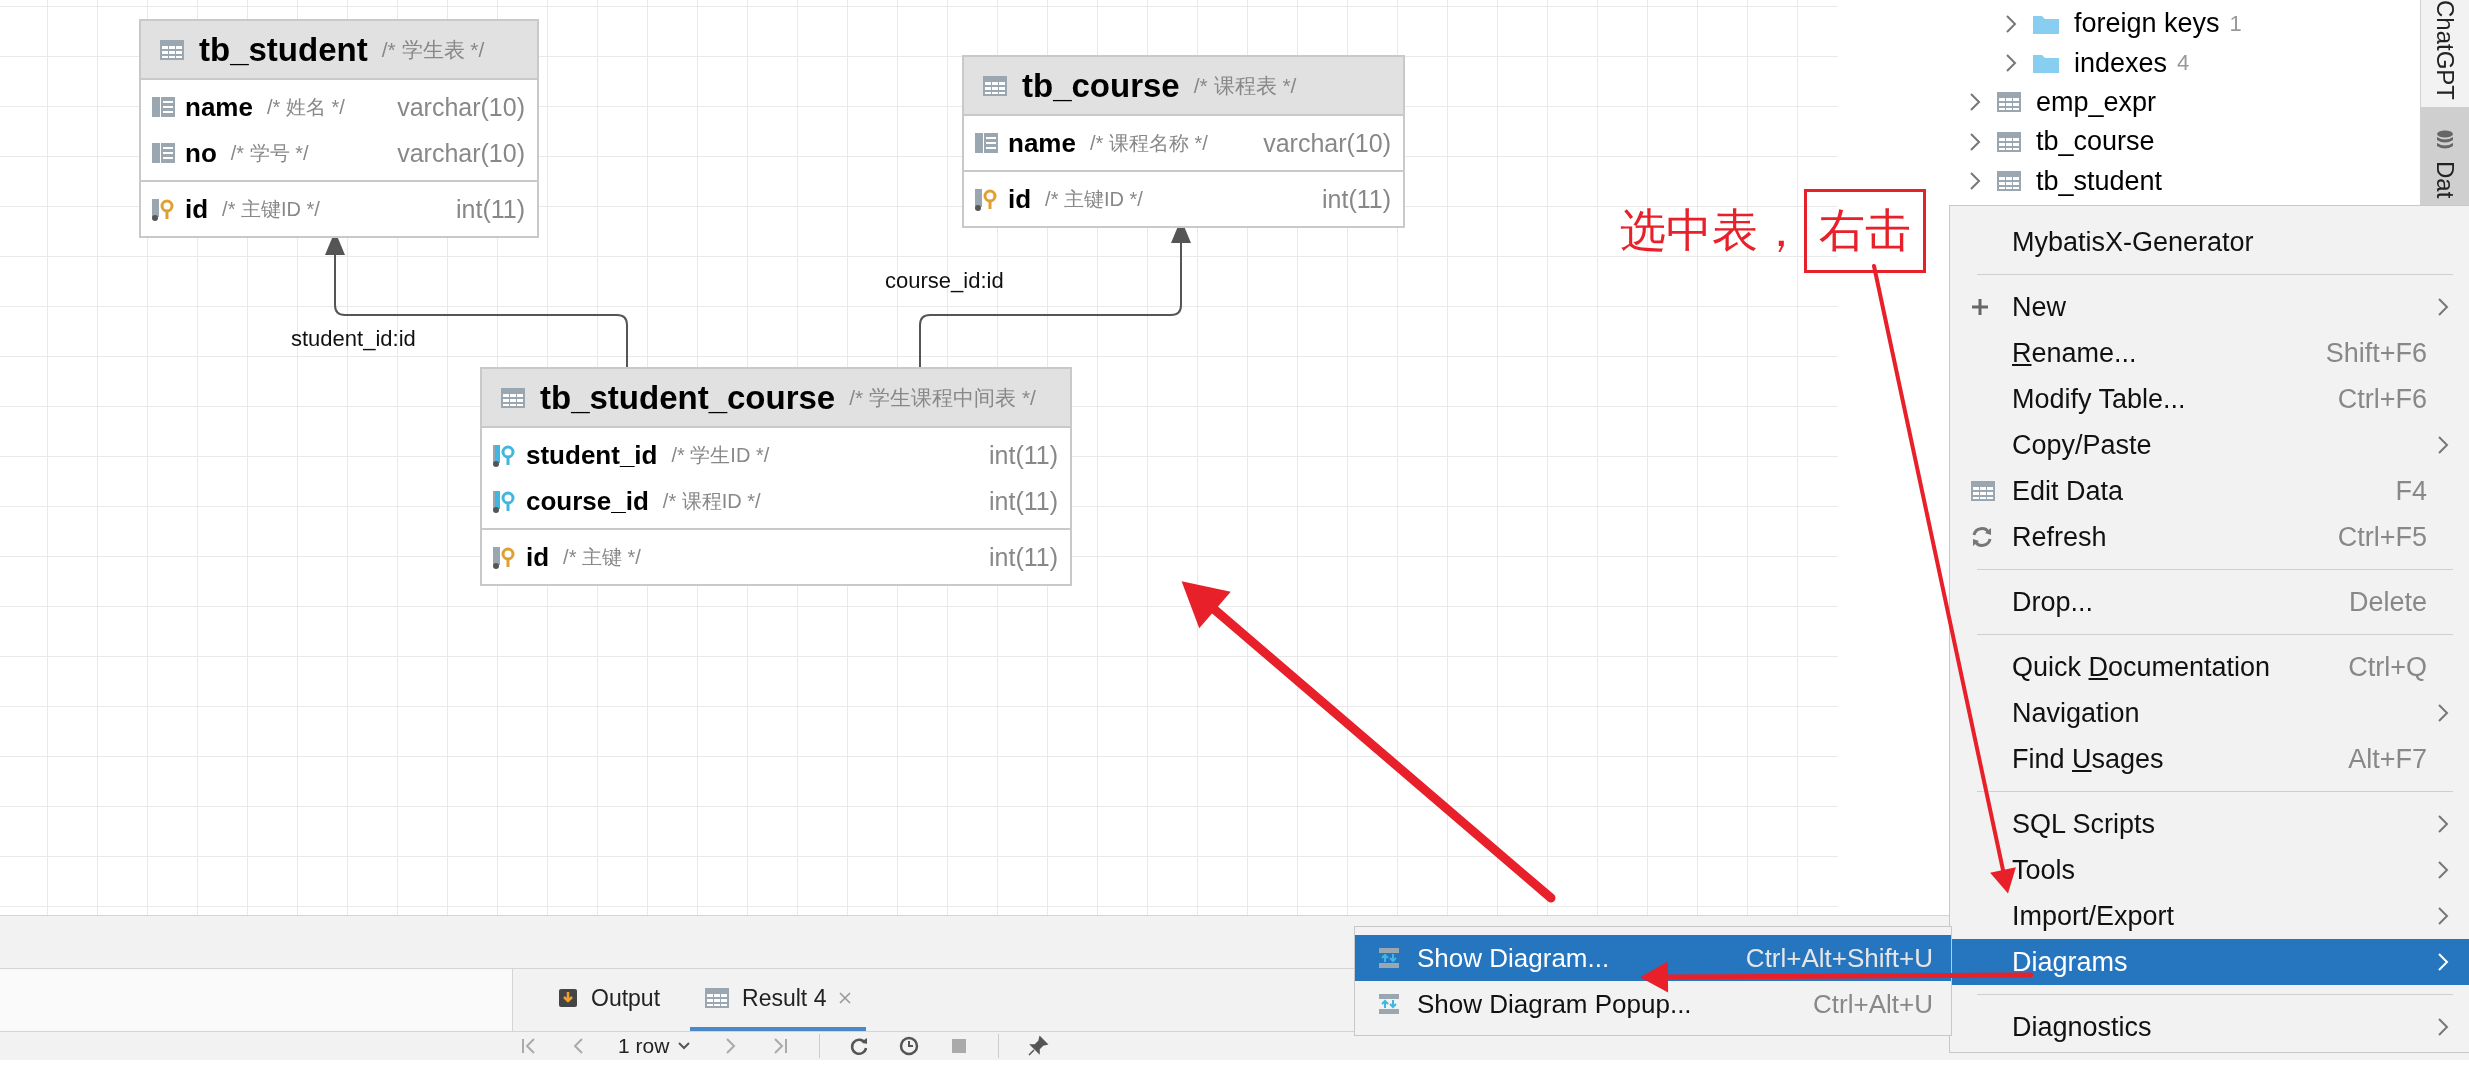 The image size is (2469, 1068). I want to click on menu-item: Refresh Ctrl+F5, so click(2209, 537).